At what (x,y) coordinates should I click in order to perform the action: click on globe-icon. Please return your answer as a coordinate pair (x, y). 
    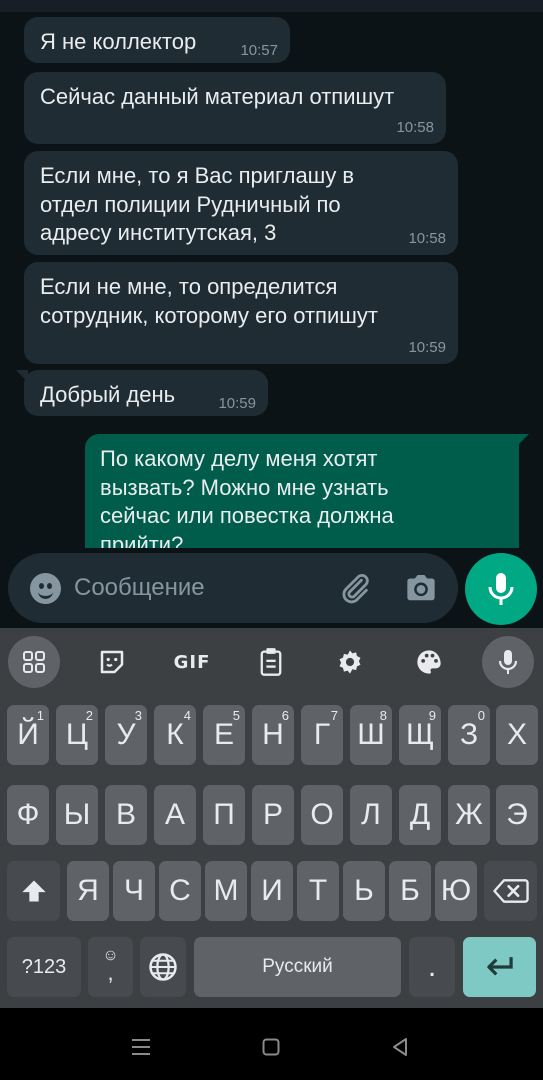
    Looking at the image, I should click on (163, 967).